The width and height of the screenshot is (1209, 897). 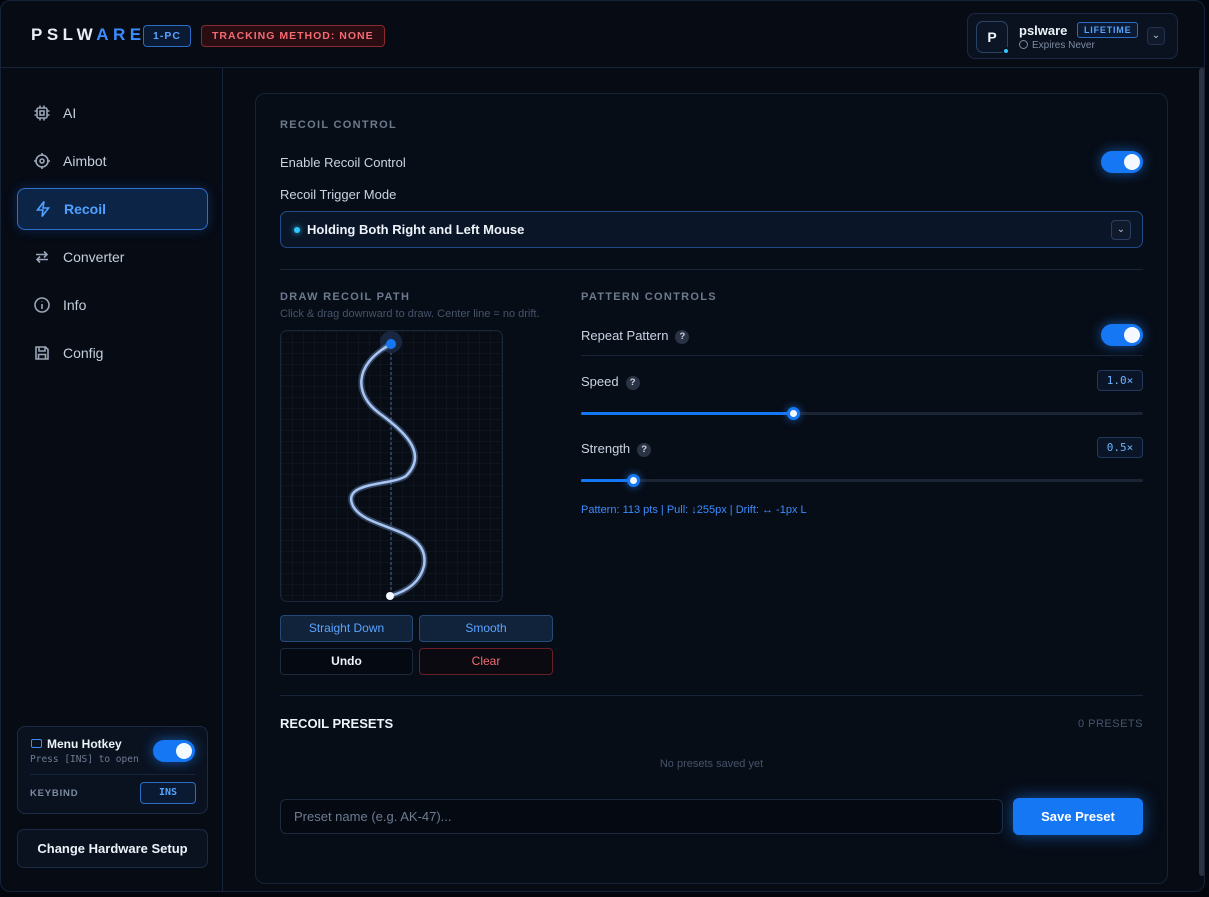 What do you see at coordinates (391, 344) in the screenshot?
I see `path-start-point` at bounding box center [391, 344].